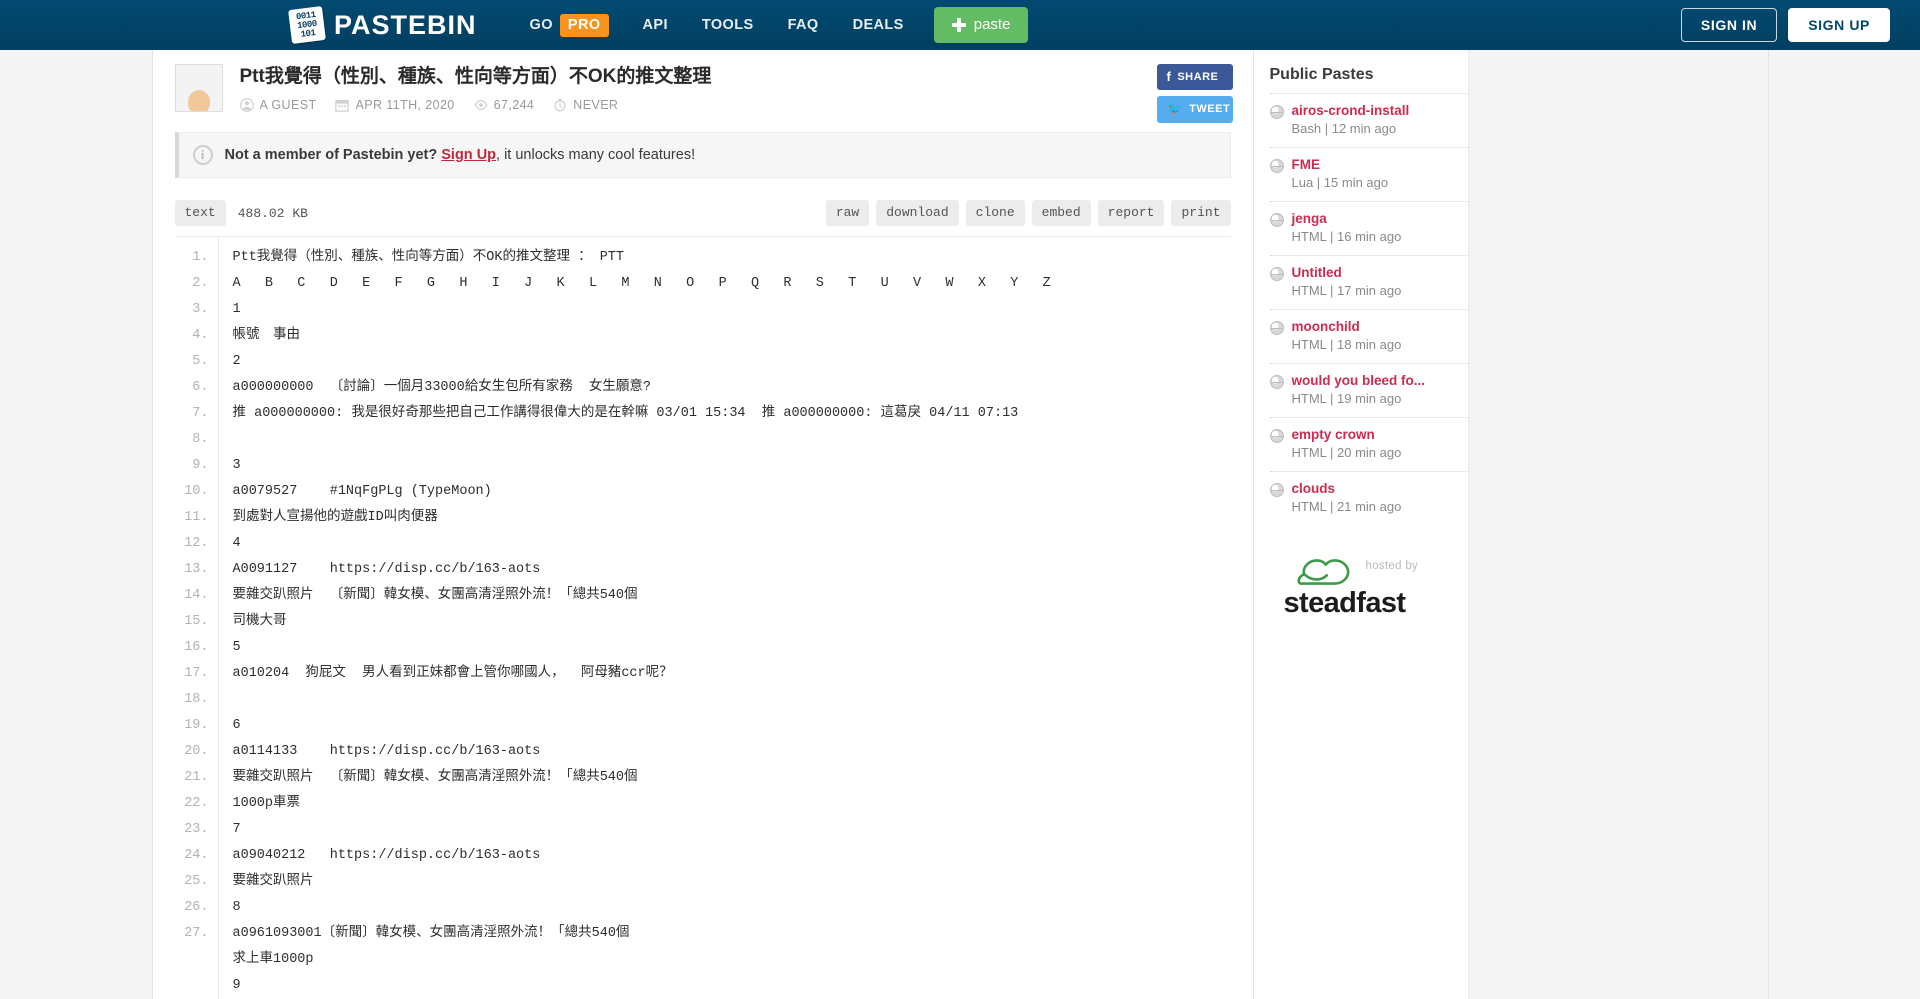 The height and width of the screenshot is (999, 1920). Describe the element at coordinates (655, 25) in the screenshot. I see `nav-item-api: API` at that location.